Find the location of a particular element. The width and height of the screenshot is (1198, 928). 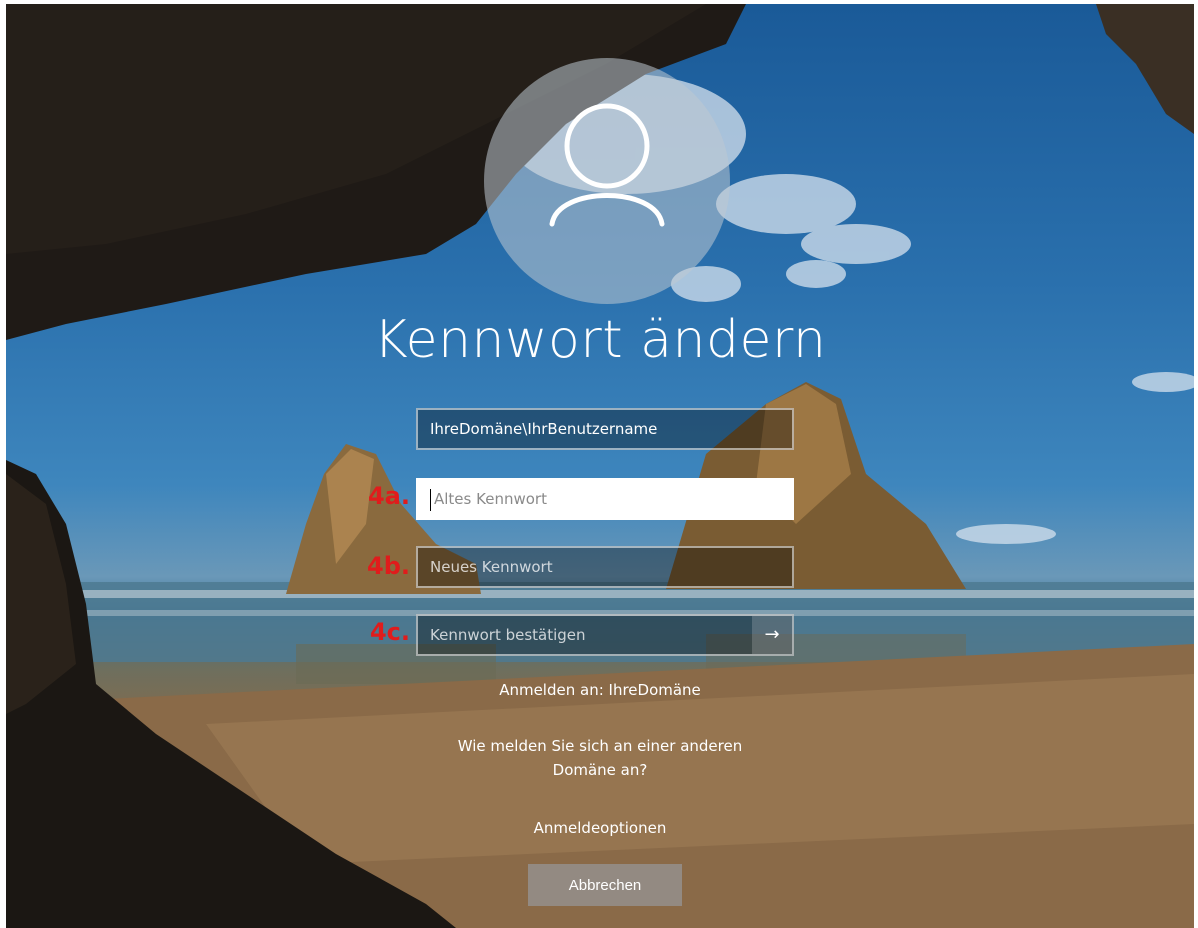

username-value: IhreDomäne\IhrBenutzername is located at coordinates (544, 429).